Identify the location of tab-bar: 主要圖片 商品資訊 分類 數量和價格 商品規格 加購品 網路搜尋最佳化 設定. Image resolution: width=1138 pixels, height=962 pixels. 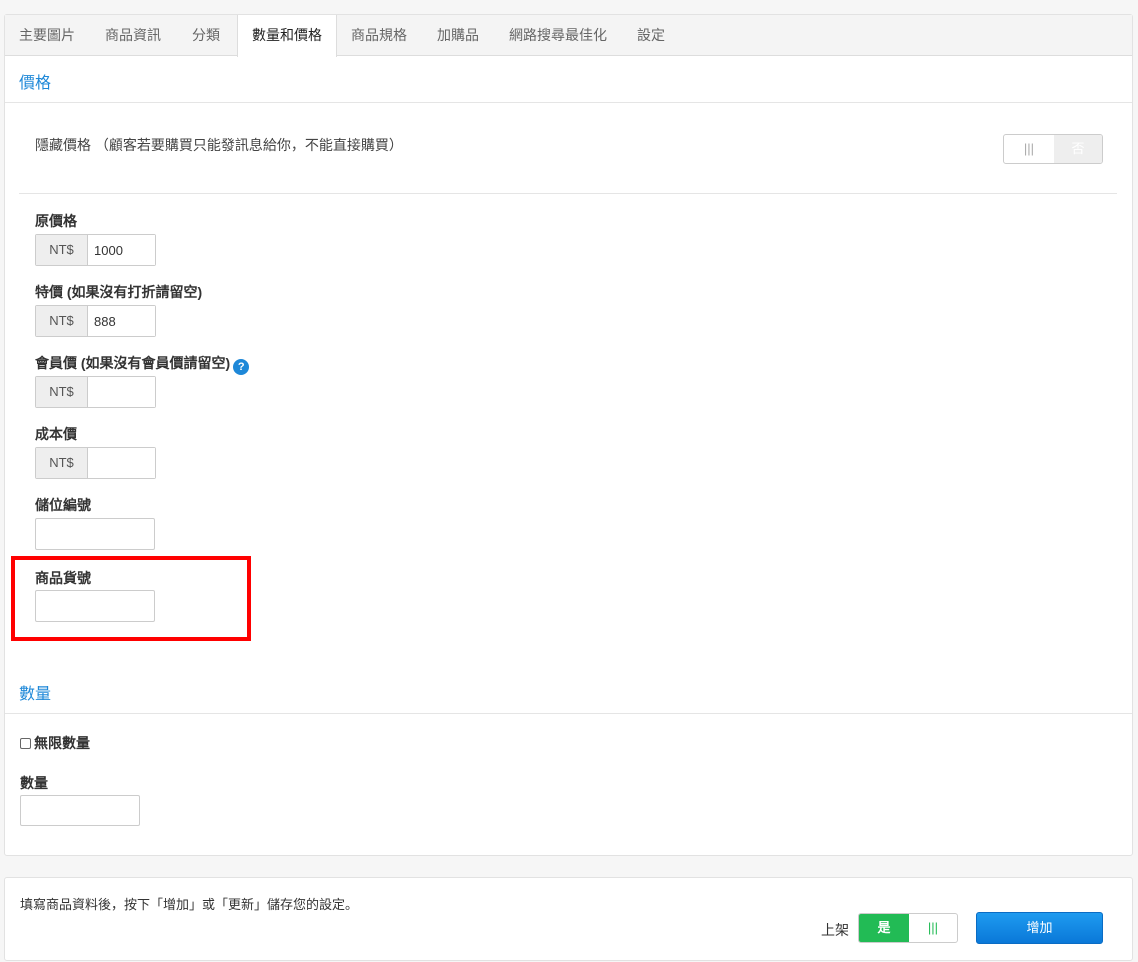
(568, 36).